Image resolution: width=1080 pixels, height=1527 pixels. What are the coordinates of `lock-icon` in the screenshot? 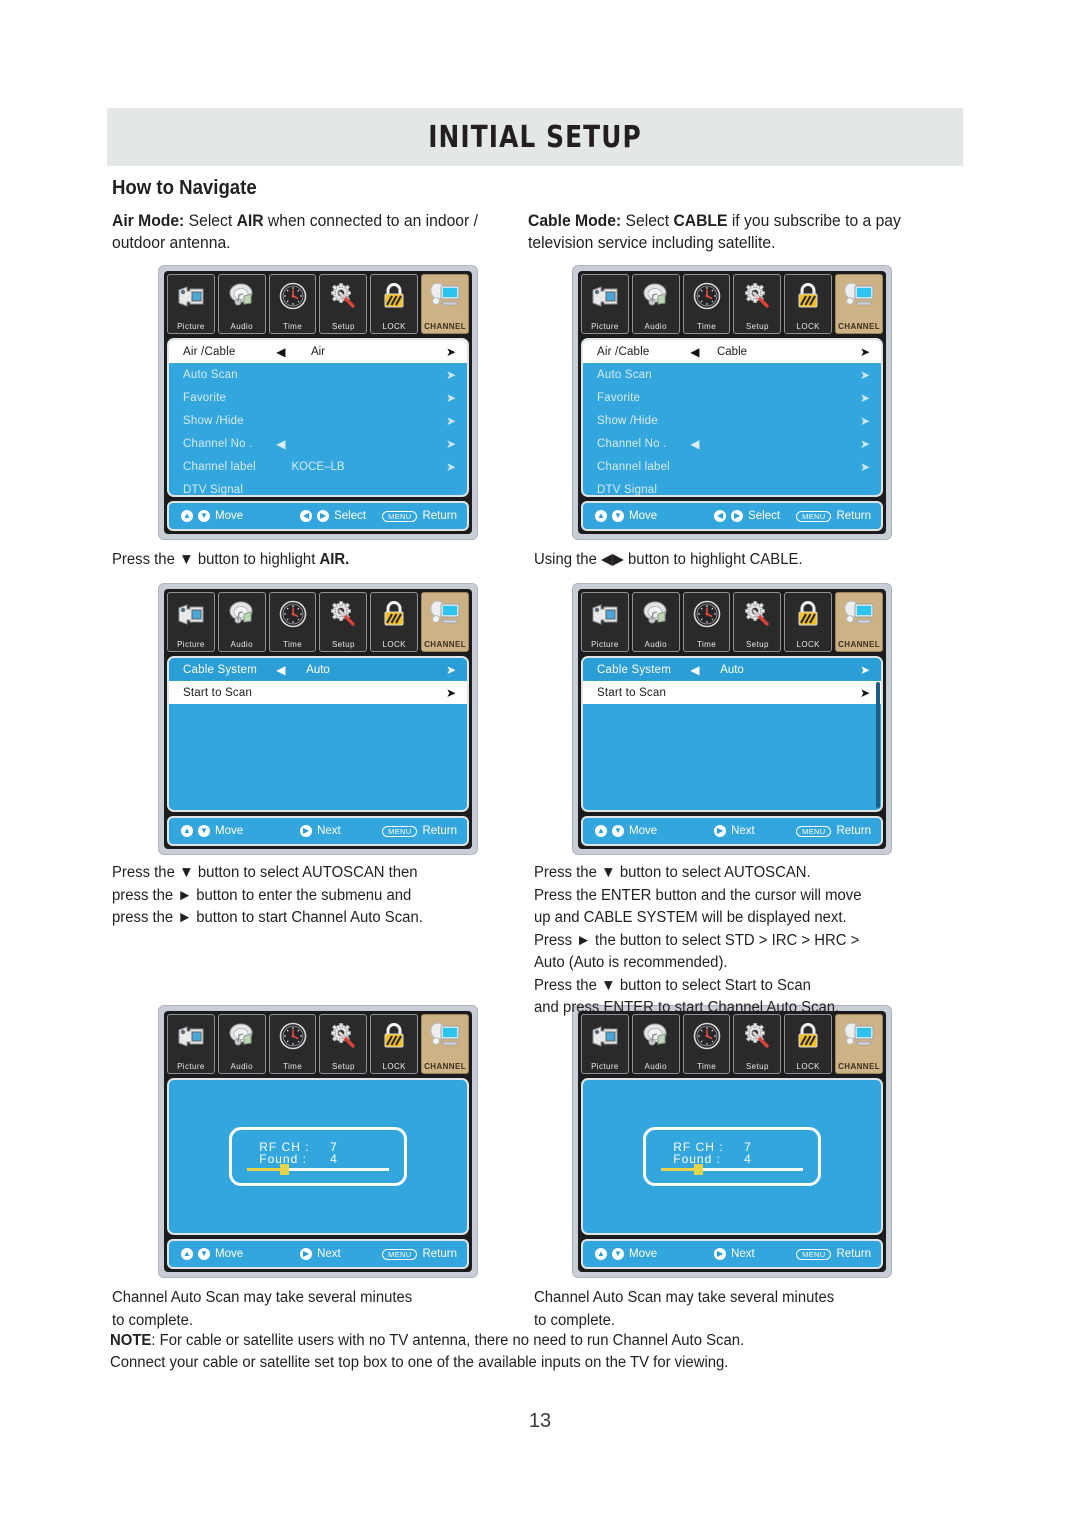 It's located at (808, 296).